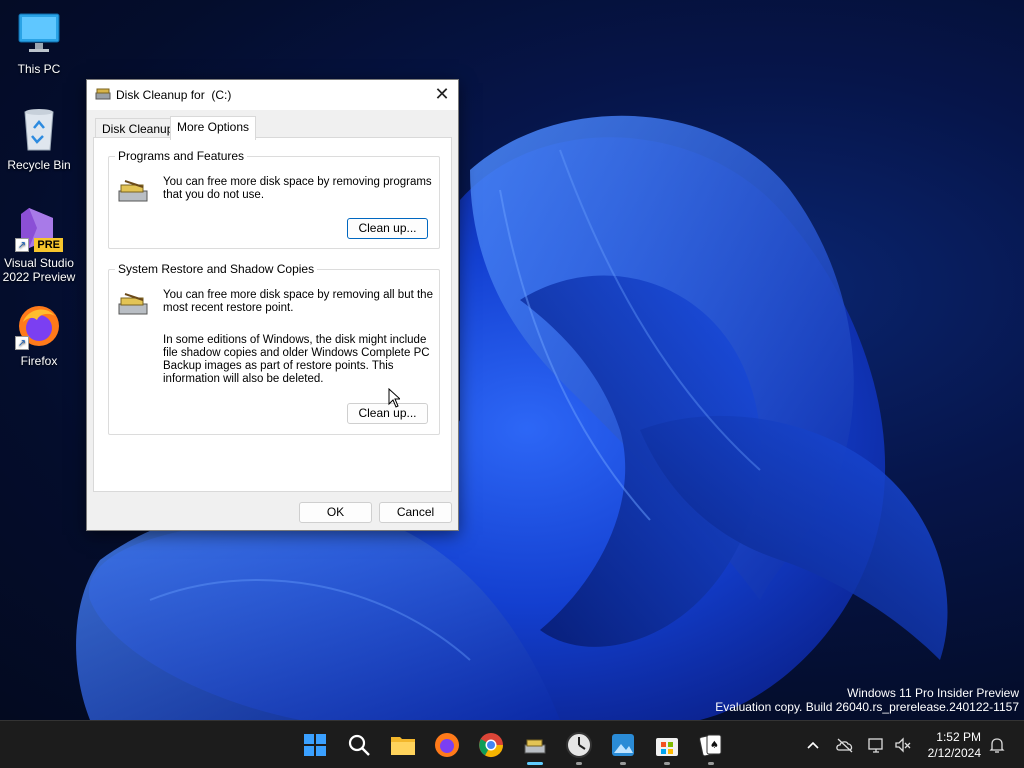 The image size is (1024, 768). What do you see at coordinates (216, 269) in the screenshot?
I see `group-title: System Restore and Shadow Copies` at bounding box center [216, 269].